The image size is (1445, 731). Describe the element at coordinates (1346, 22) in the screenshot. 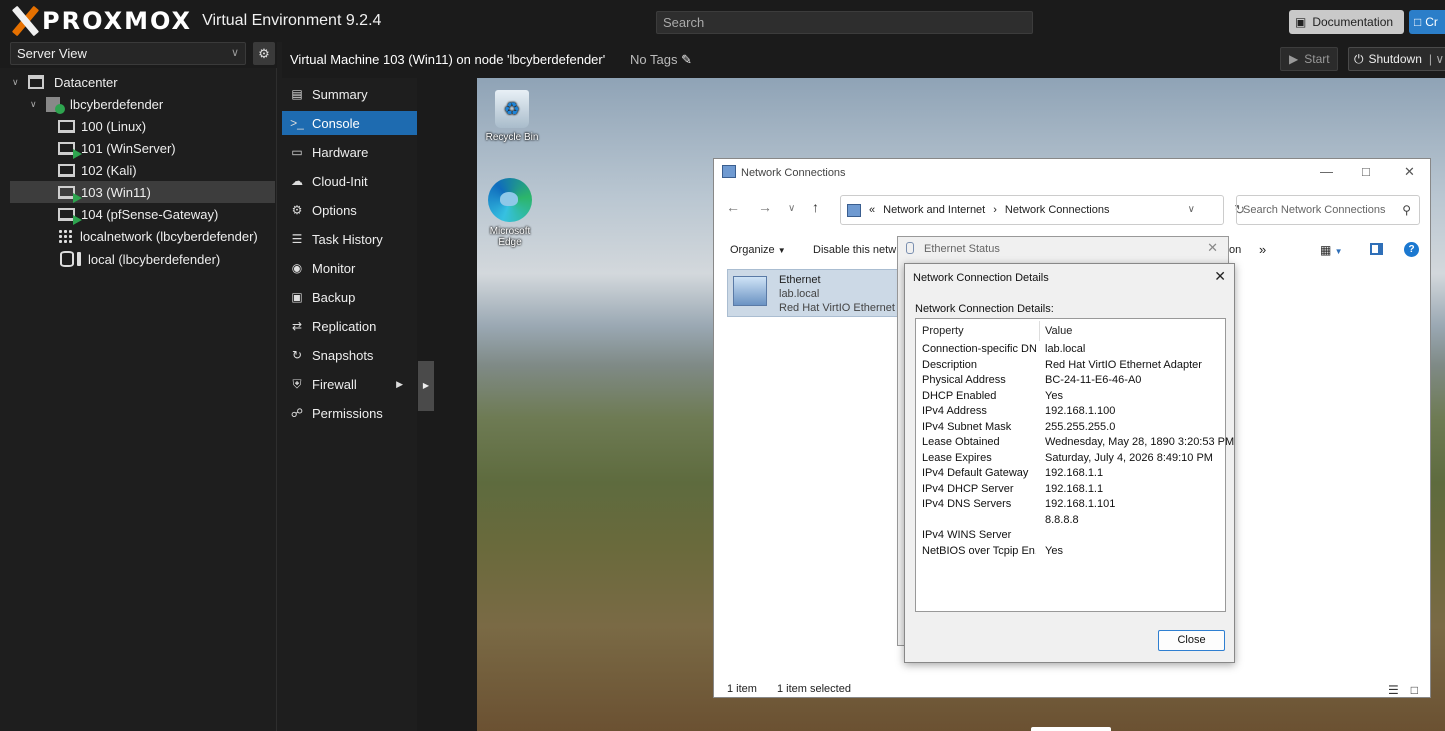

I see `documentation-button: ▣ Documentation` at that location.